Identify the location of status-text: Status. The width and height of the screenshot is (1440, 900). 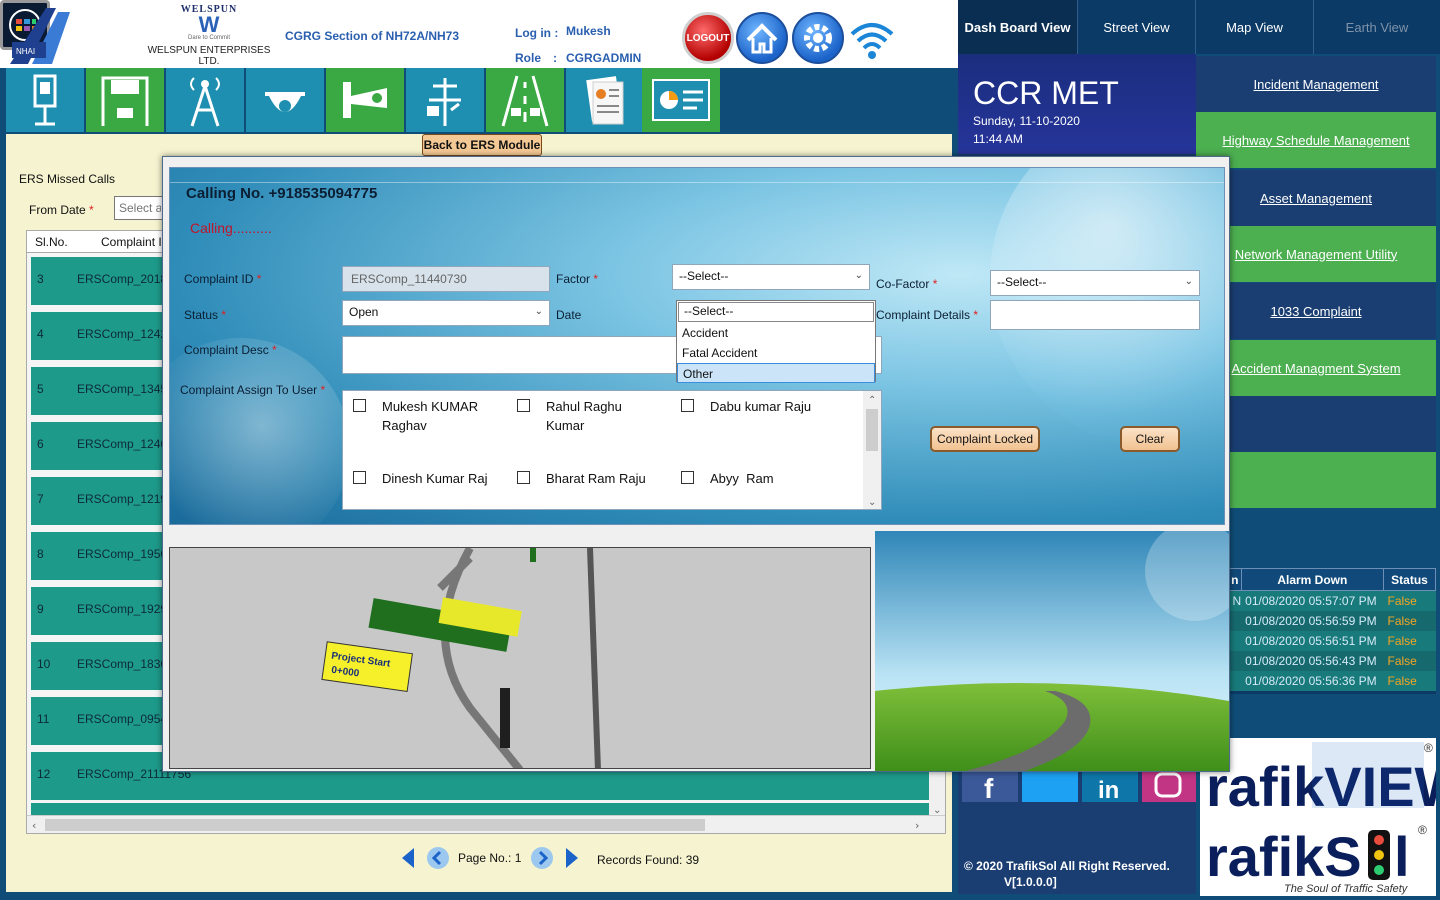
(201, 315).